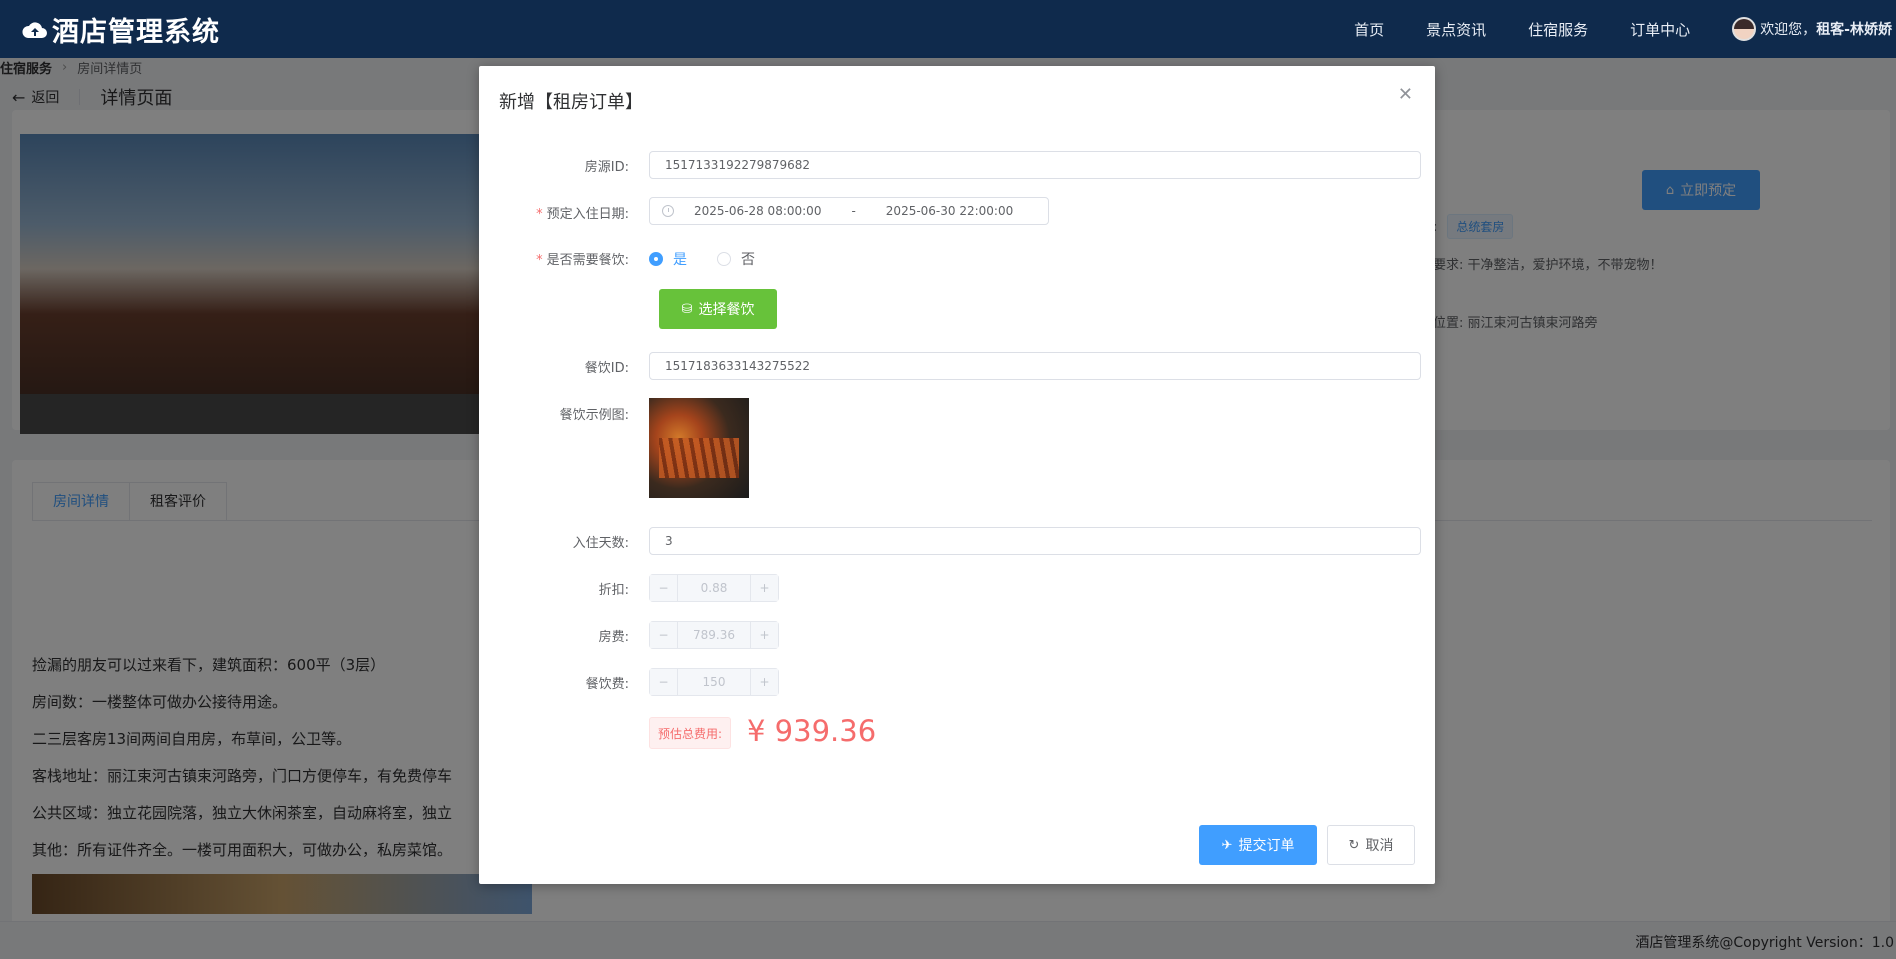 The height and width of the screenshot is (959, 1896). I want to click on close-icon: ✕, so click(1405, 94).